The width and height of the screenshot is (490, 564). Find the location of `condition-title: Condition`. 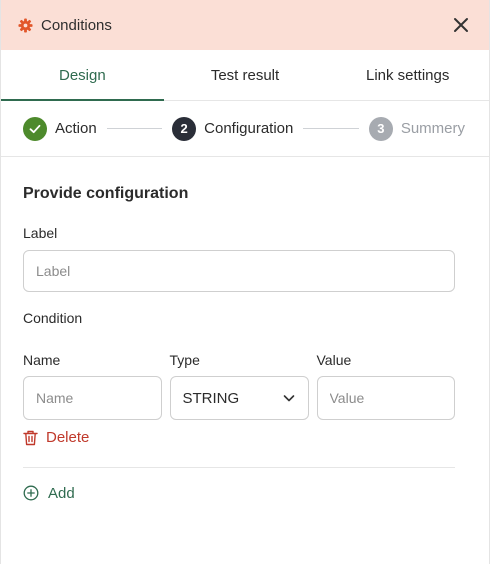

condition-title: Condition is located at coordinates (53, 318).